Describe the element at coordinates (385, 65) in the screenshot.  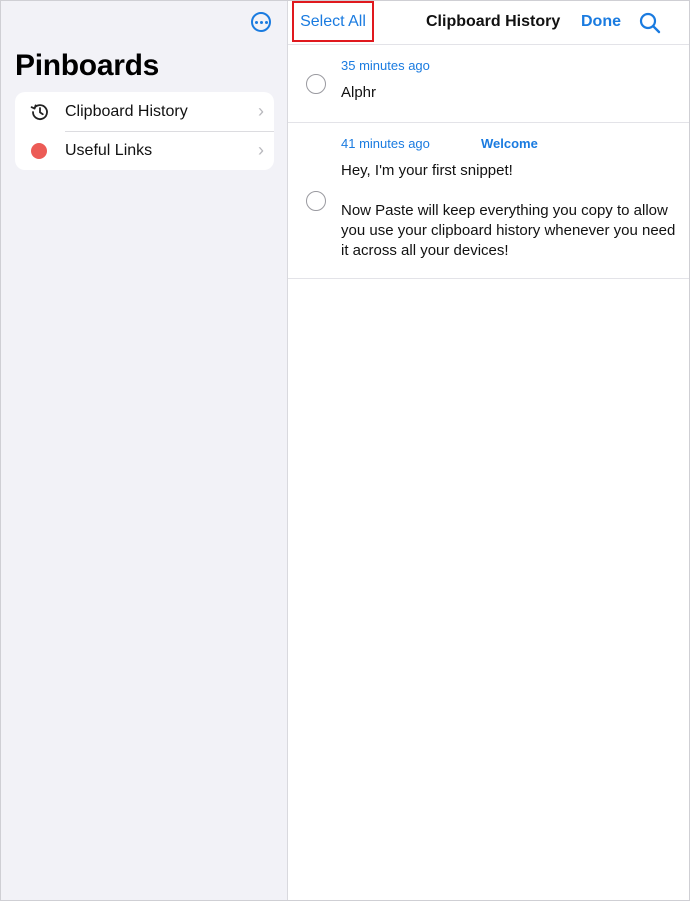
I see `clip-timestamp: 35 minutes ago` at that location.